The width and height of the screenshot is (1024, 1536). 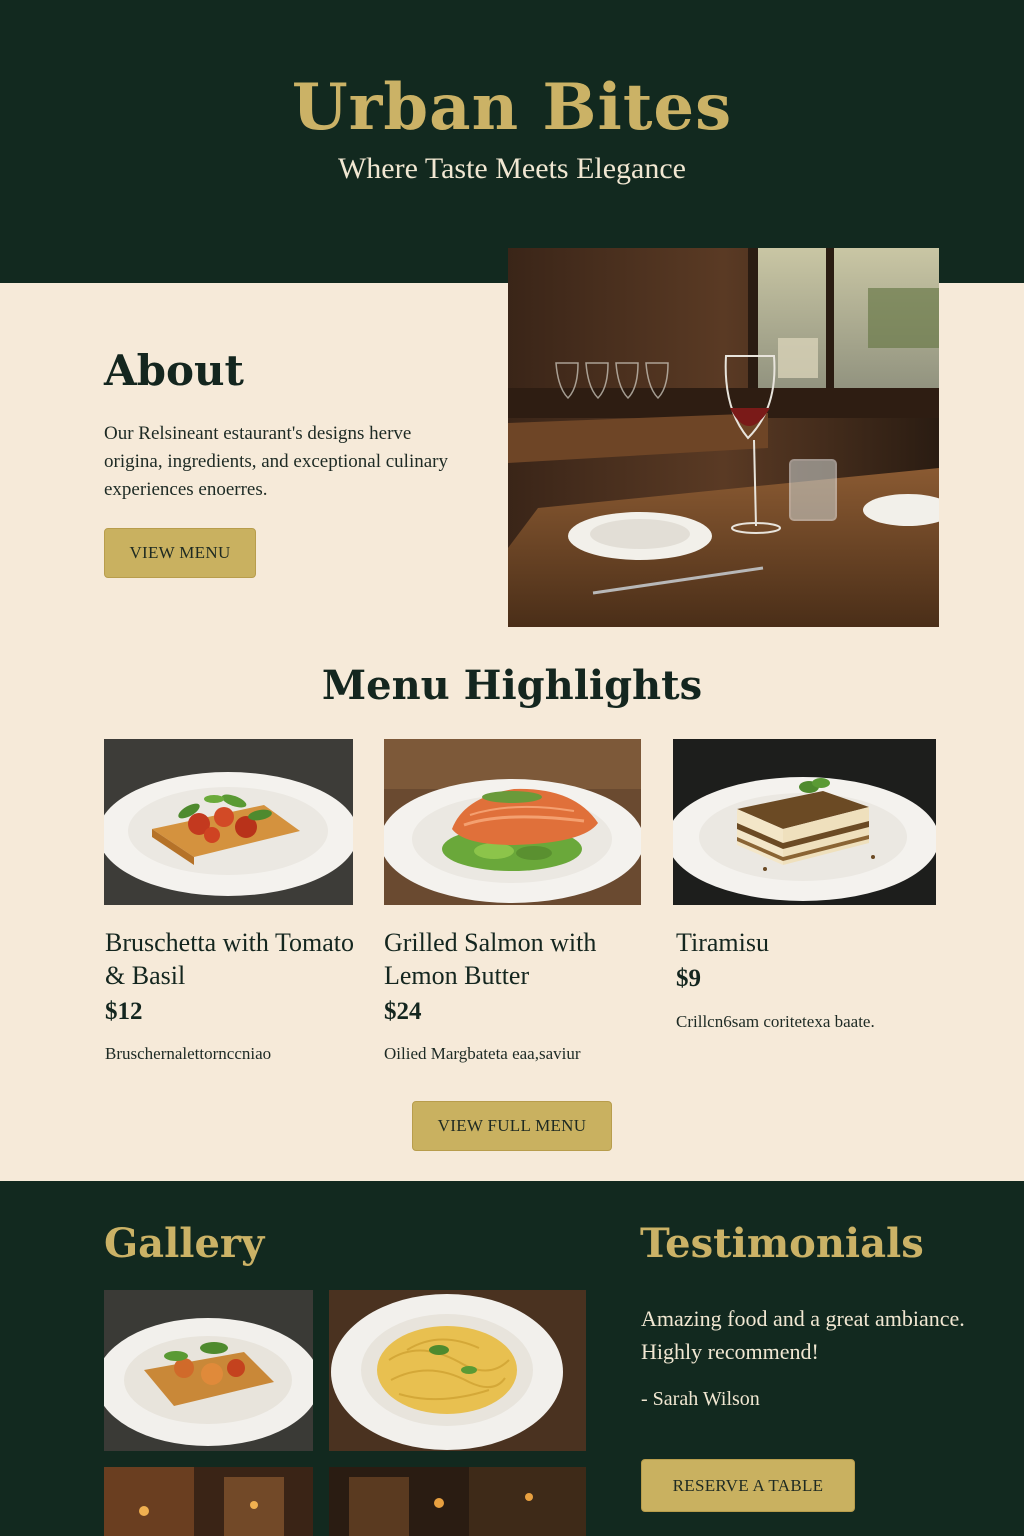 I want to click on grilled-salmon-image, so click(x=512, y=822).